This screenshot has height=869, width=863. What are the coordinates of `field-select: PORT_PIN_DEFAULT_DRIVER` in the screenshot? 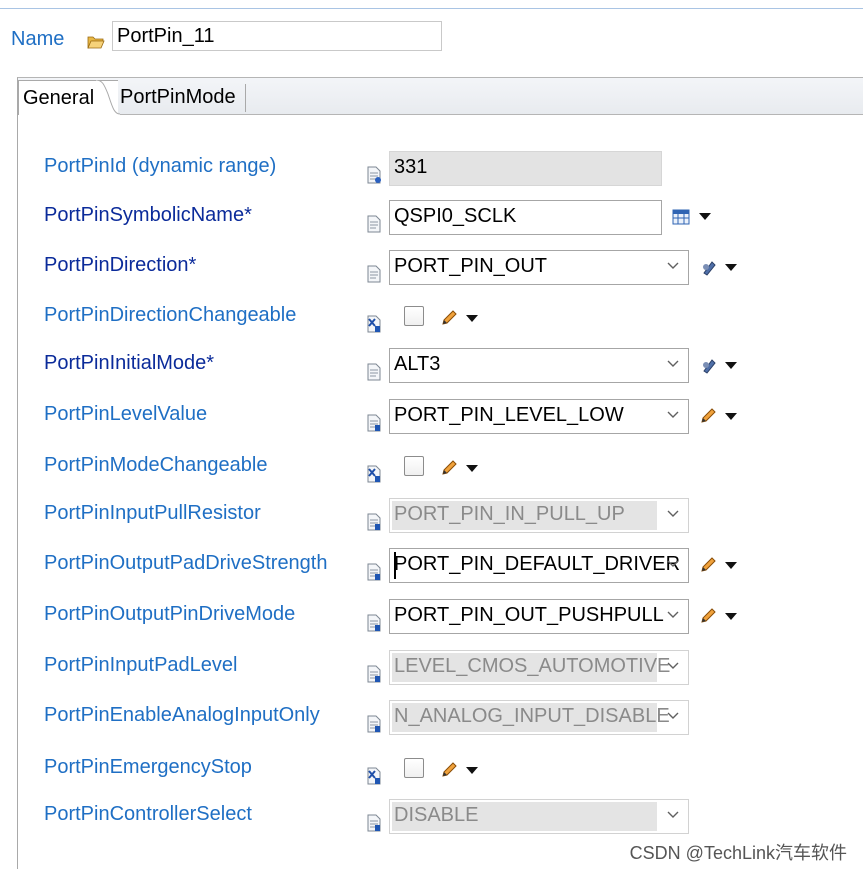 It's located at (539, 565).